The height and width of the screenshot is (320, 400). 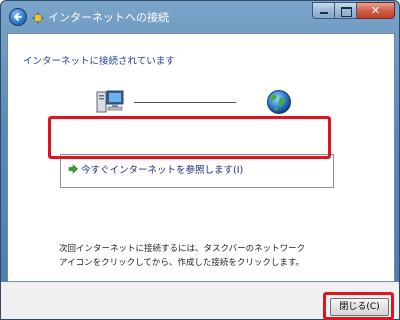 I want to click on window-controls: ✕, so click(x=353, y=10).